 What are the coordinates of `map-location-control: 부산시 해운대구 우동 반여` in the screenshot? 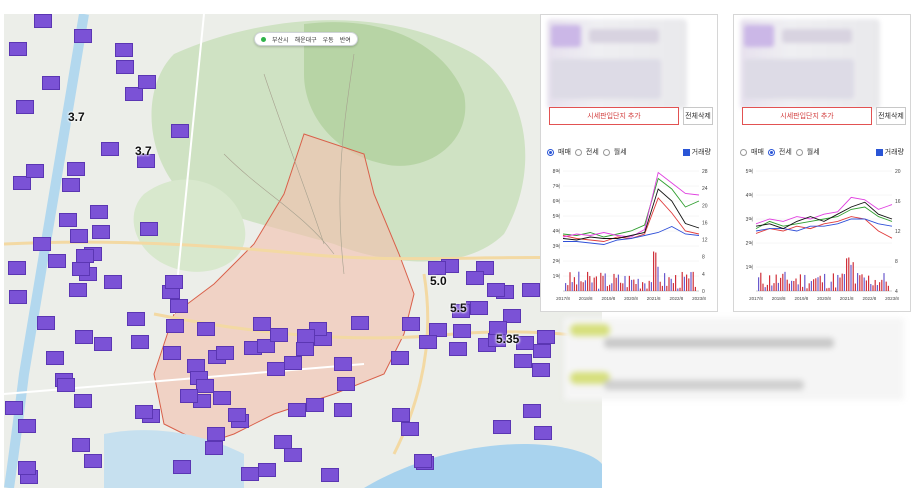 It's located at (306, 39).